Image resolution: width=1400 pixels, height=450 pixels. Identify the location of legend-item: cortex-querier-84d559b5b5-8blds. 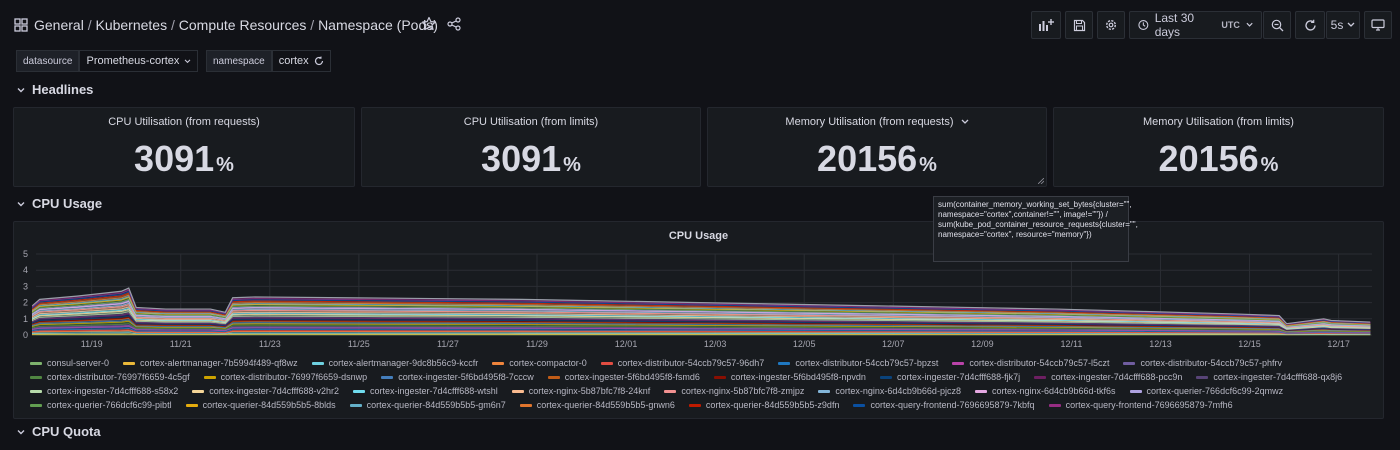
(260, 405).